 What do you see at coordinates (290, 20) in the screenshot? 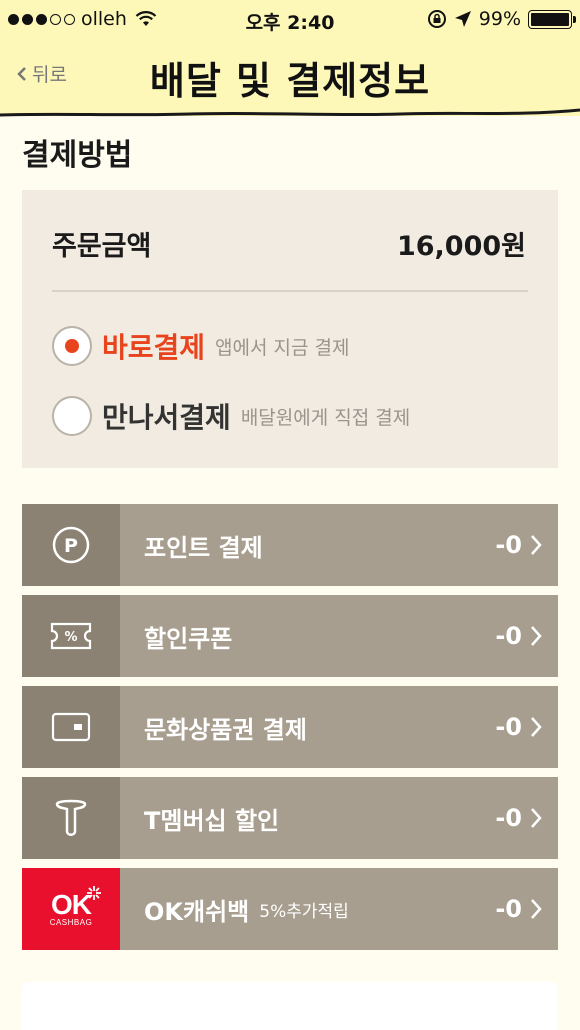
I see `status-bar: olleh 오후 2:40 99%` at bounding box center [290, 20].